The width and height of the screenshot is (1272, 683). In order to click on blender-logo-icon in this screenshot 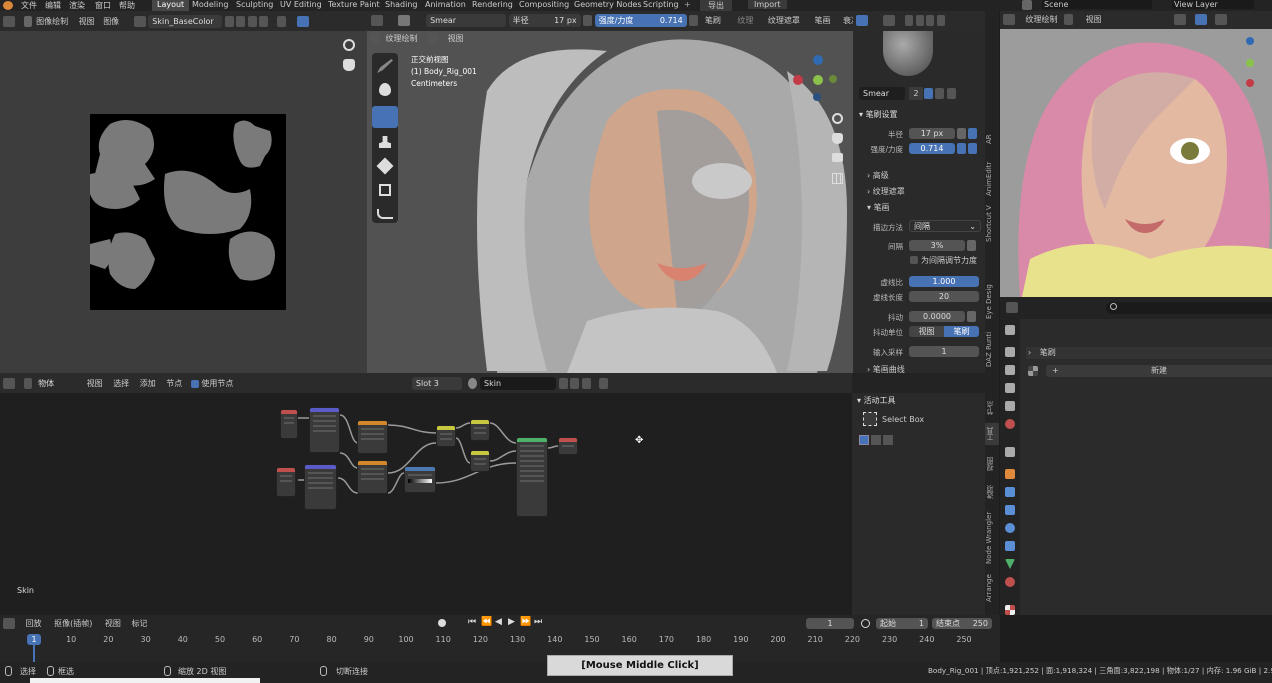, I will do `click(8, 5)`.